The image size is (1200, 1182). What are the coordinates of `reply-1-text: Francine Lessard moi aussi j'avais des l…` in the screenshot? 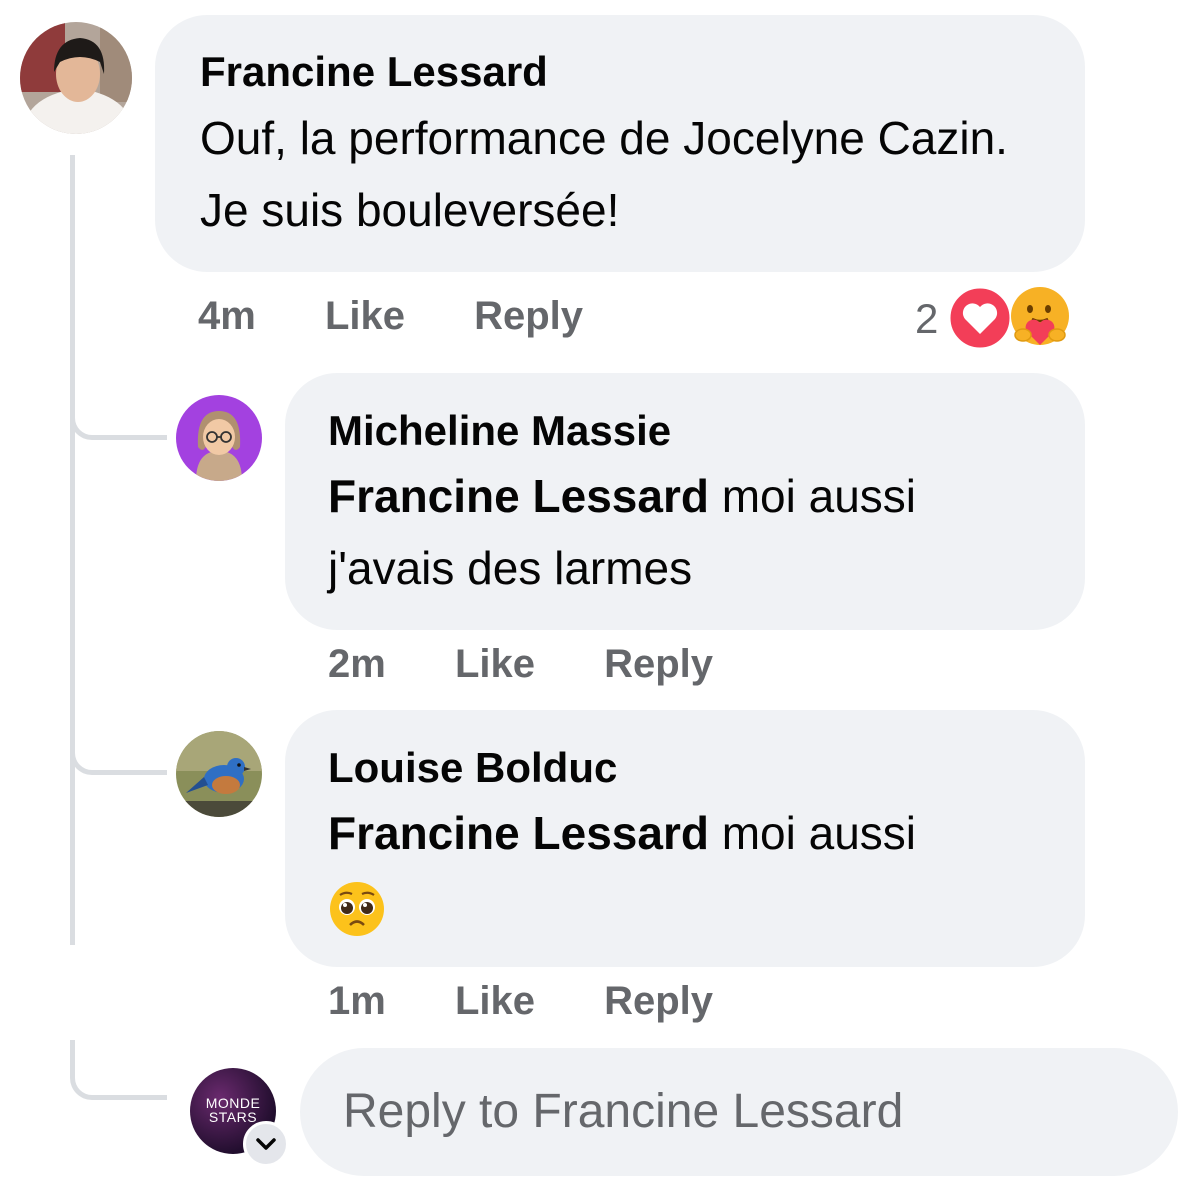 It's located at (688, 532).